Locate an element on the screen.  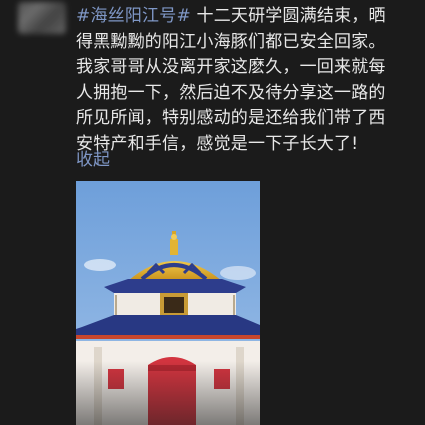
post-line-6: 安特产和手信，感觉是一下子长大了! is located at coordinates (217, 143).